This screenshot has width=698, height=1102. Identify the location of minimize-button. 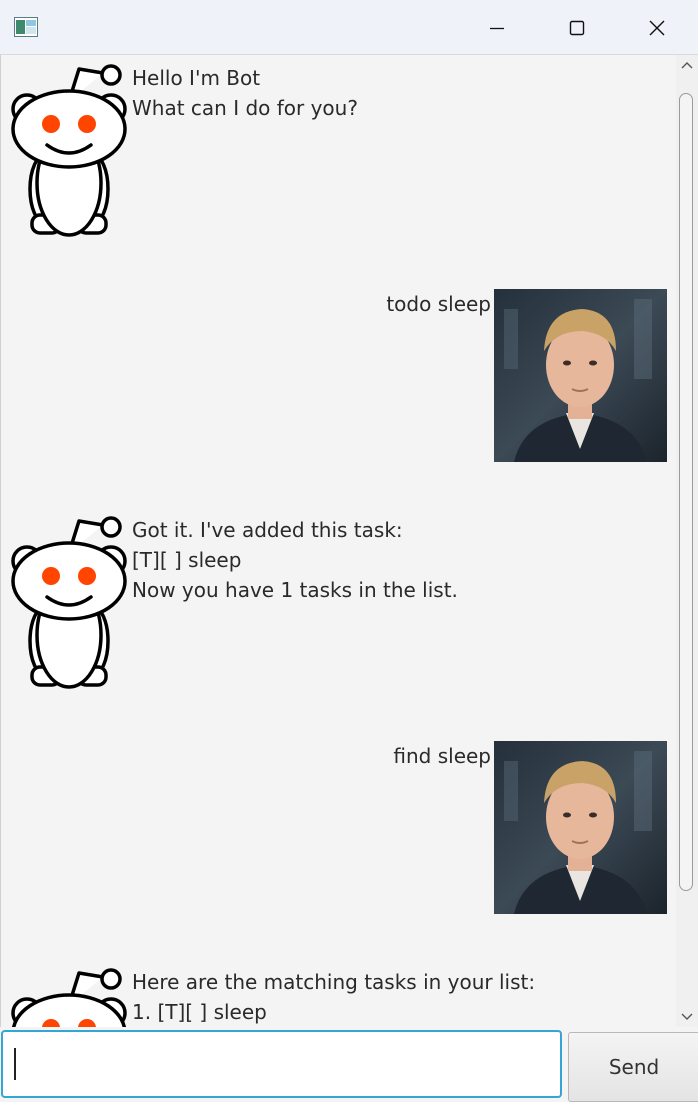
(498, 27).